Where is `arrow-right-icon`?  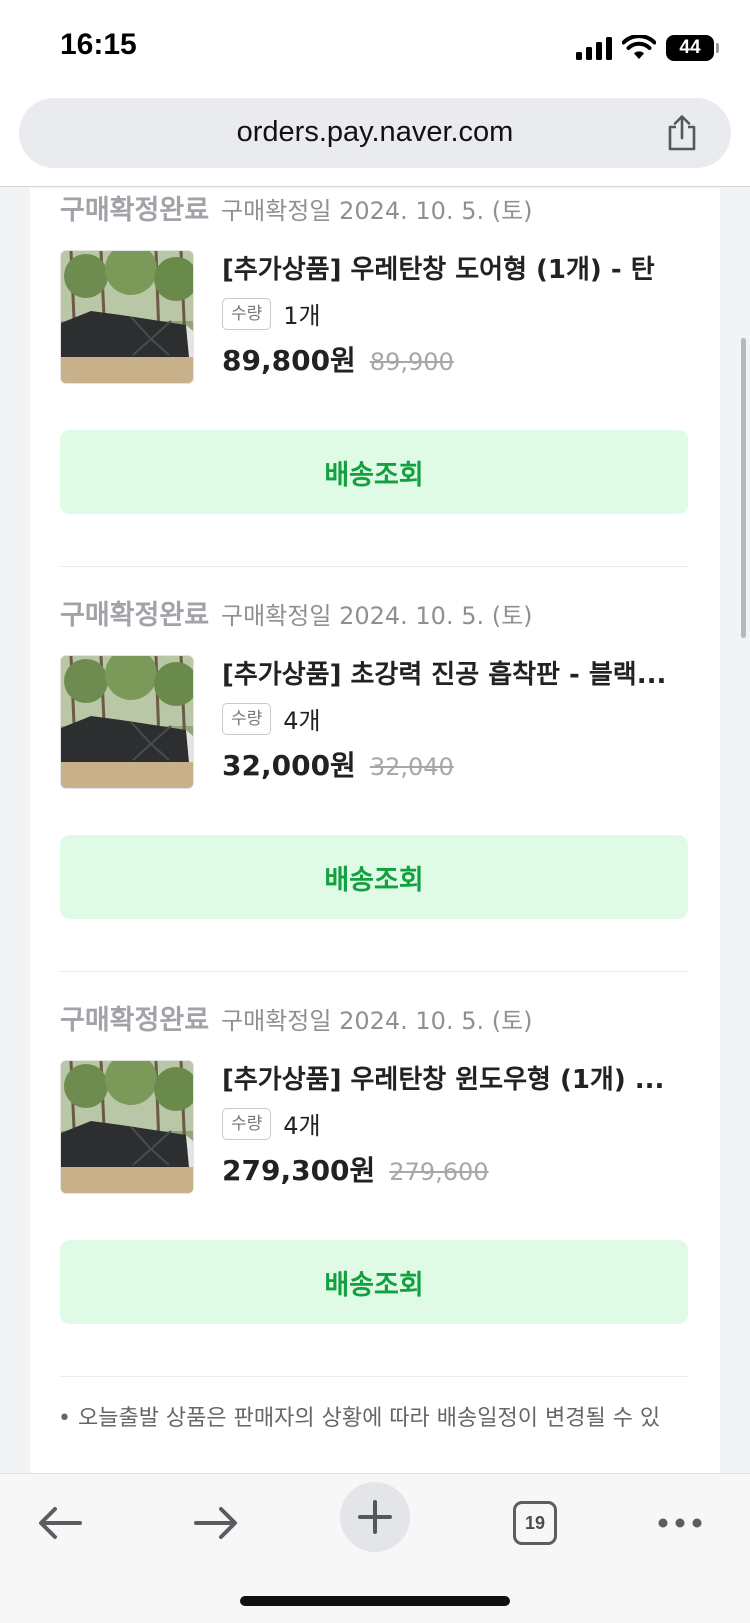 arrow-right-icon is located at coordinates (215, 1523).